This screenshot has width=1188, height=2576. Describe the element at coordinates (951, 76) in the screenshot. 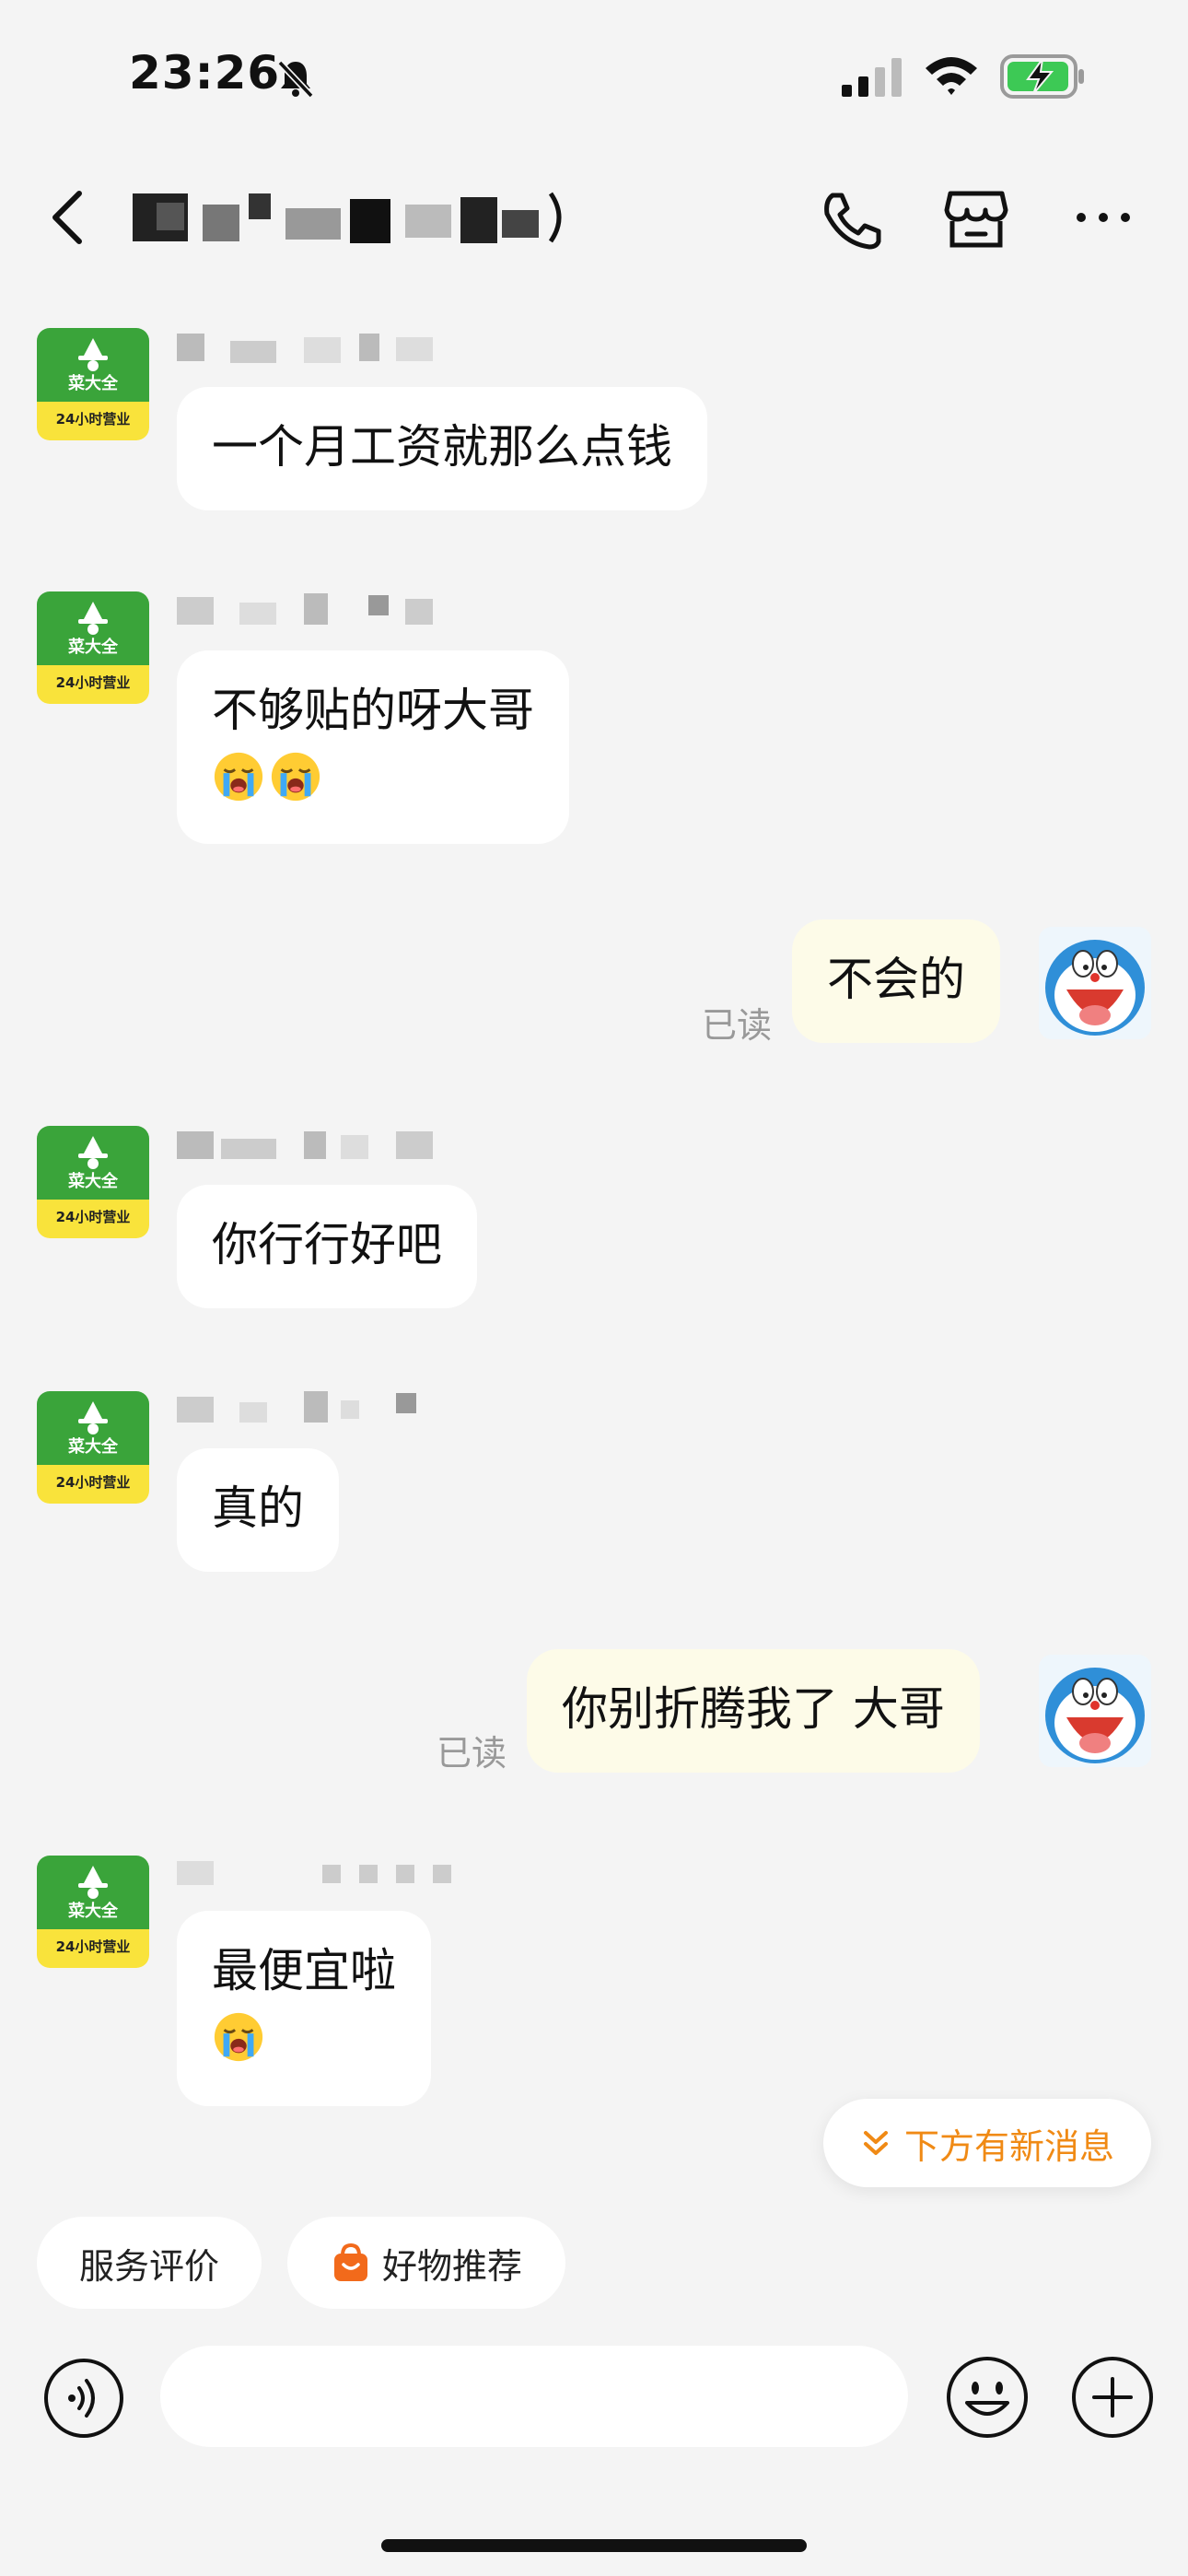

I see `wifi-icon` at that location.